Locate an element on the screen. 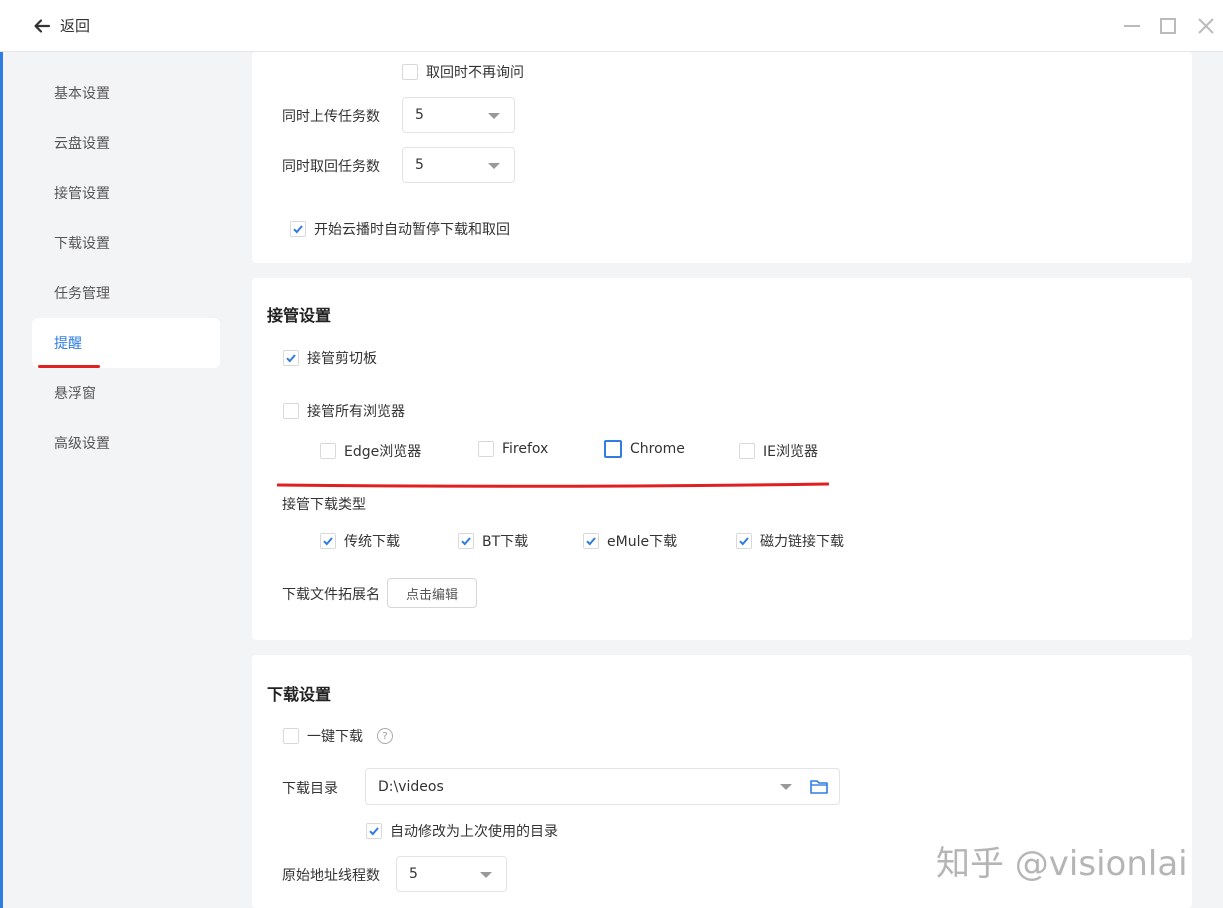 The height and width of the screenshot is (908, 1223). upload-tasks-label: 同时上传任务数 is located at coordinates (331, 117).